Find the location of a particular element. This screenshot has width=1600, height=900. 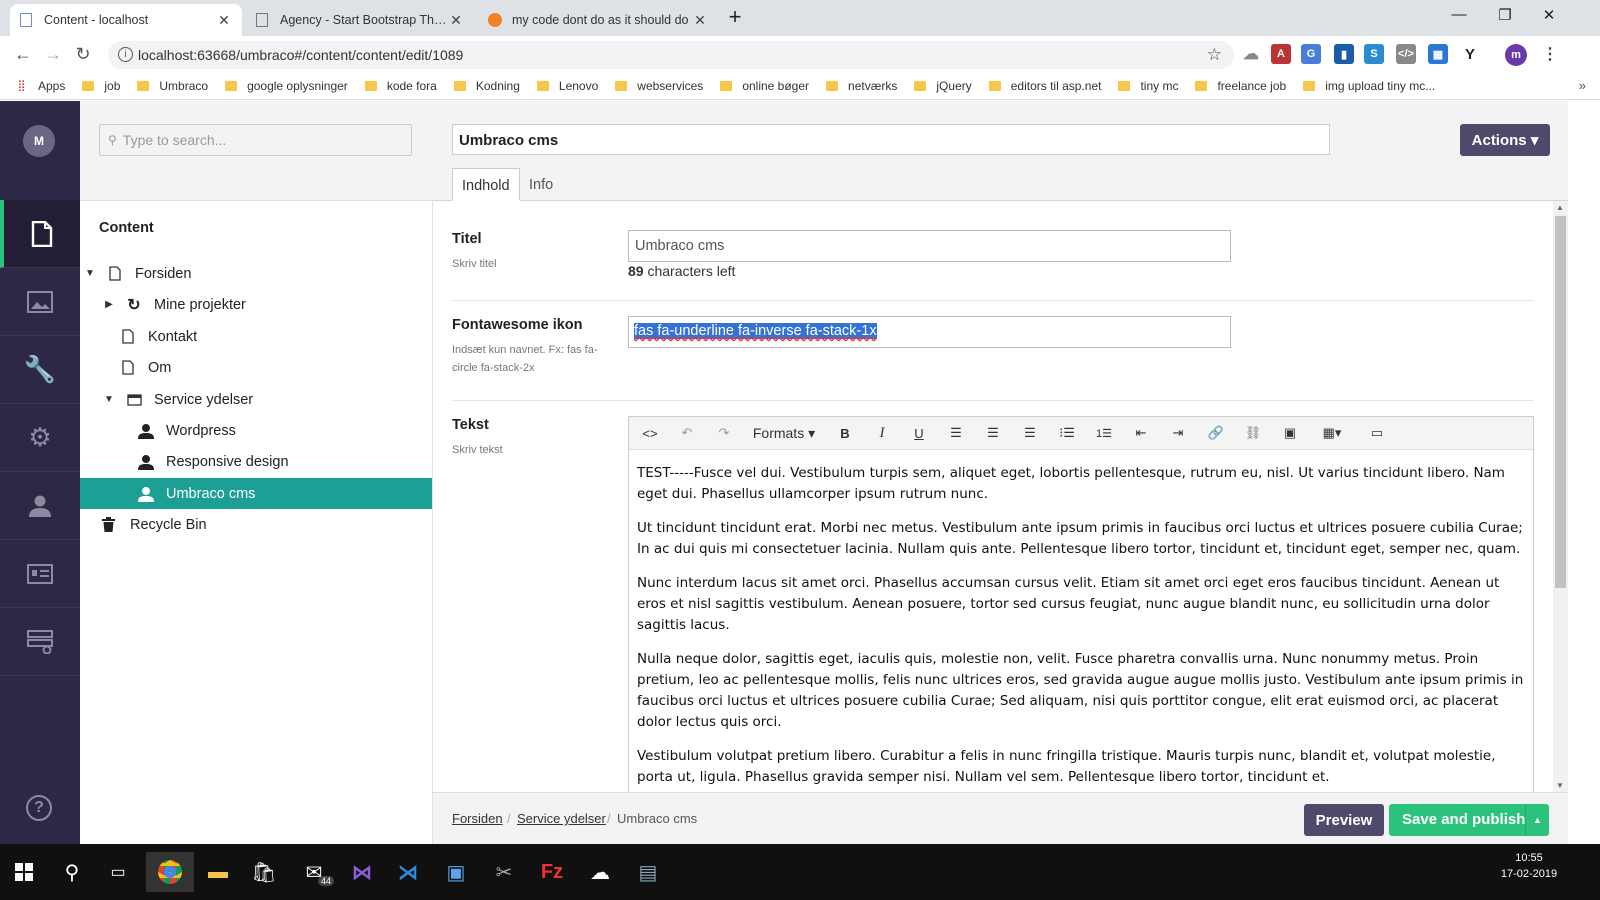

bookmark-kode-fora: kode fora is located at coordinates (400, 86).